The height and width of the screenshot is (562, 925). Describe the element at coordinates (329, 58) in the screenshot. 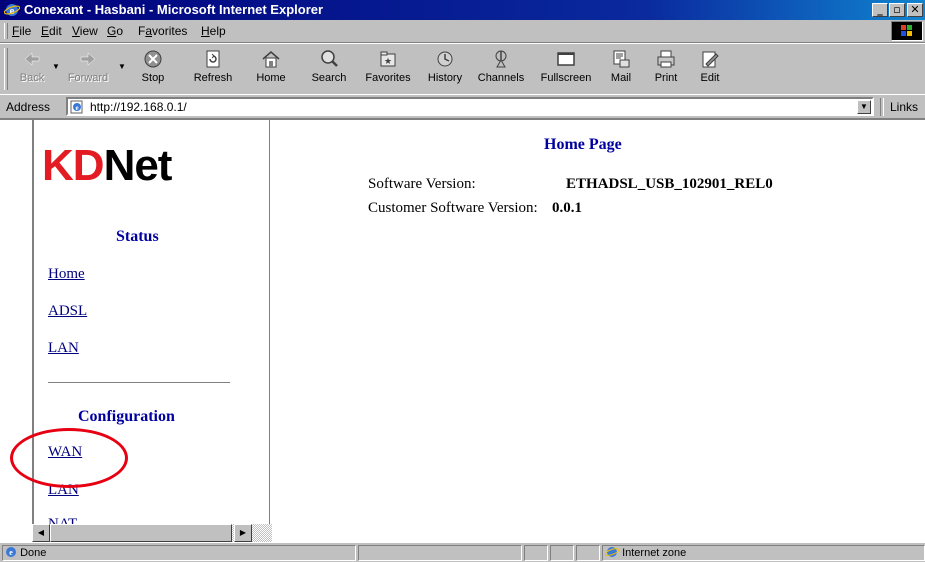

I see `search-icon` at that location.